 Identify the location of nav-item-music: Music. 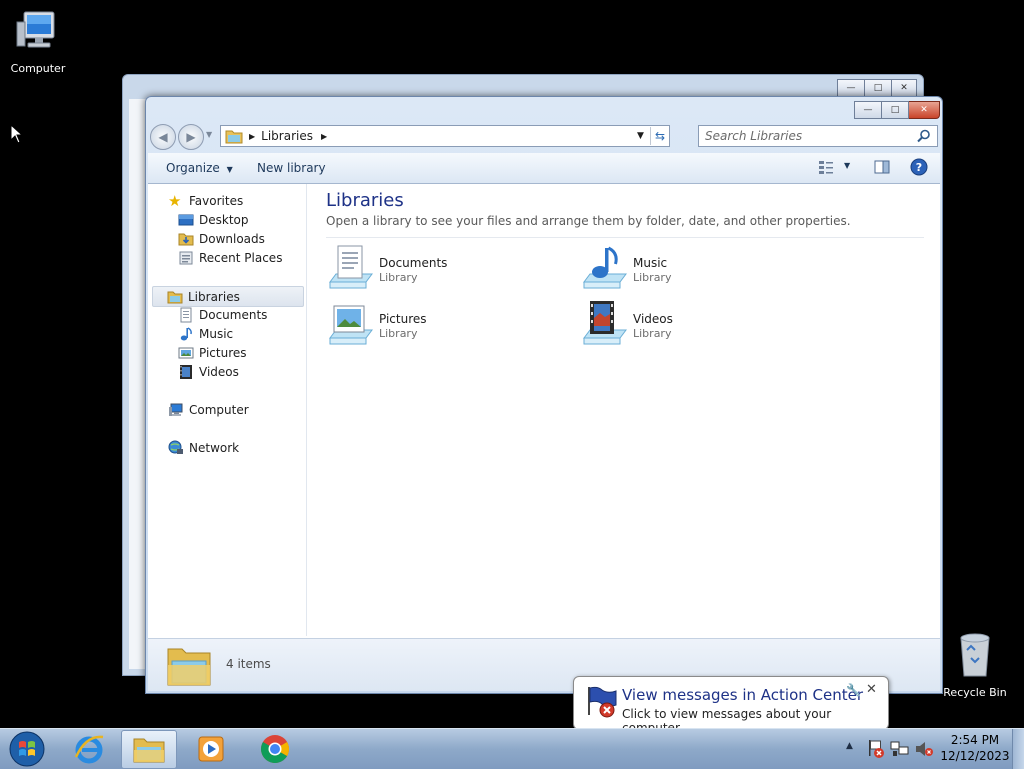
(205, 333).